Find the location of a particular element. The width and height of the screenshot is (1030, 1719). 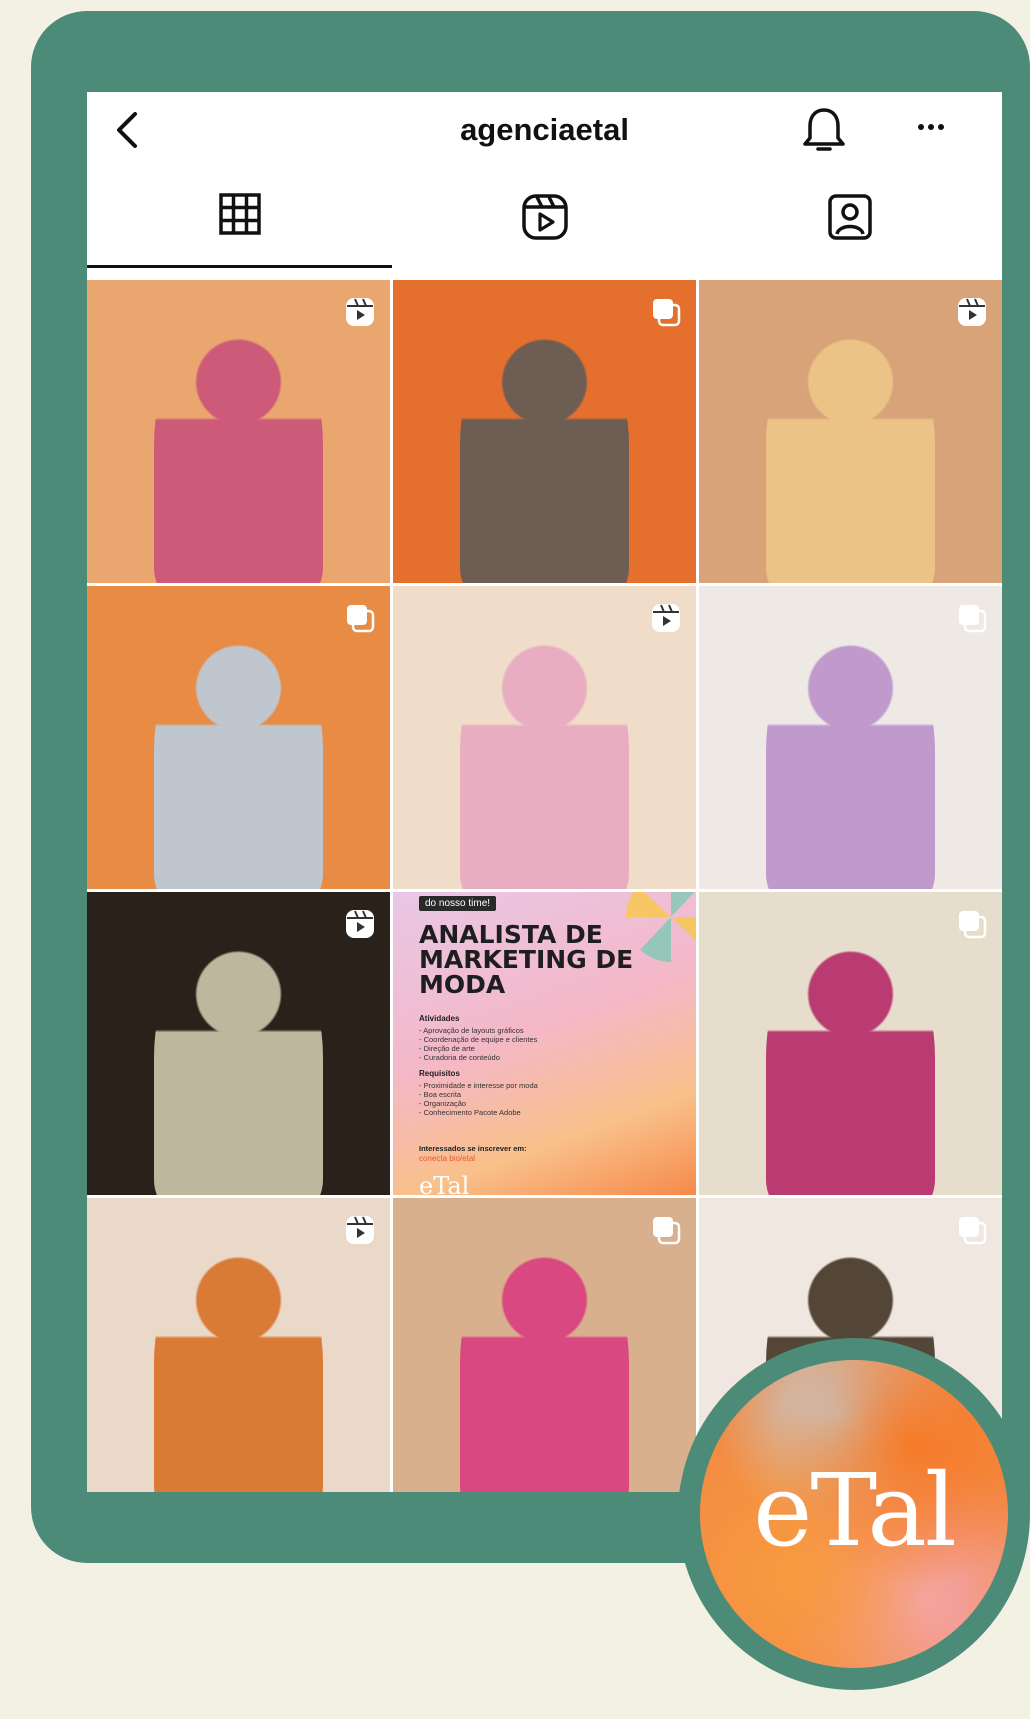

job-post-cta: Interessados se inscrever em: is located at coordinates (473, 1148).